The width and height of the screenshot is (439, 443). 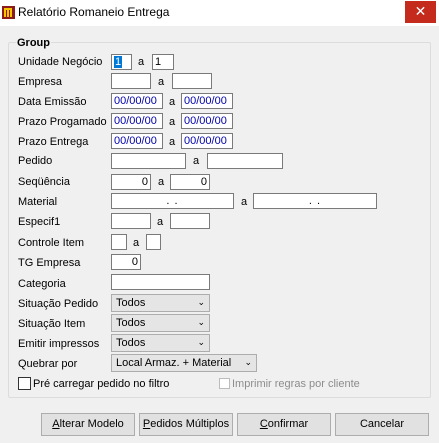 I want to click on controle-item-from-input, so click(x=119, y=242).